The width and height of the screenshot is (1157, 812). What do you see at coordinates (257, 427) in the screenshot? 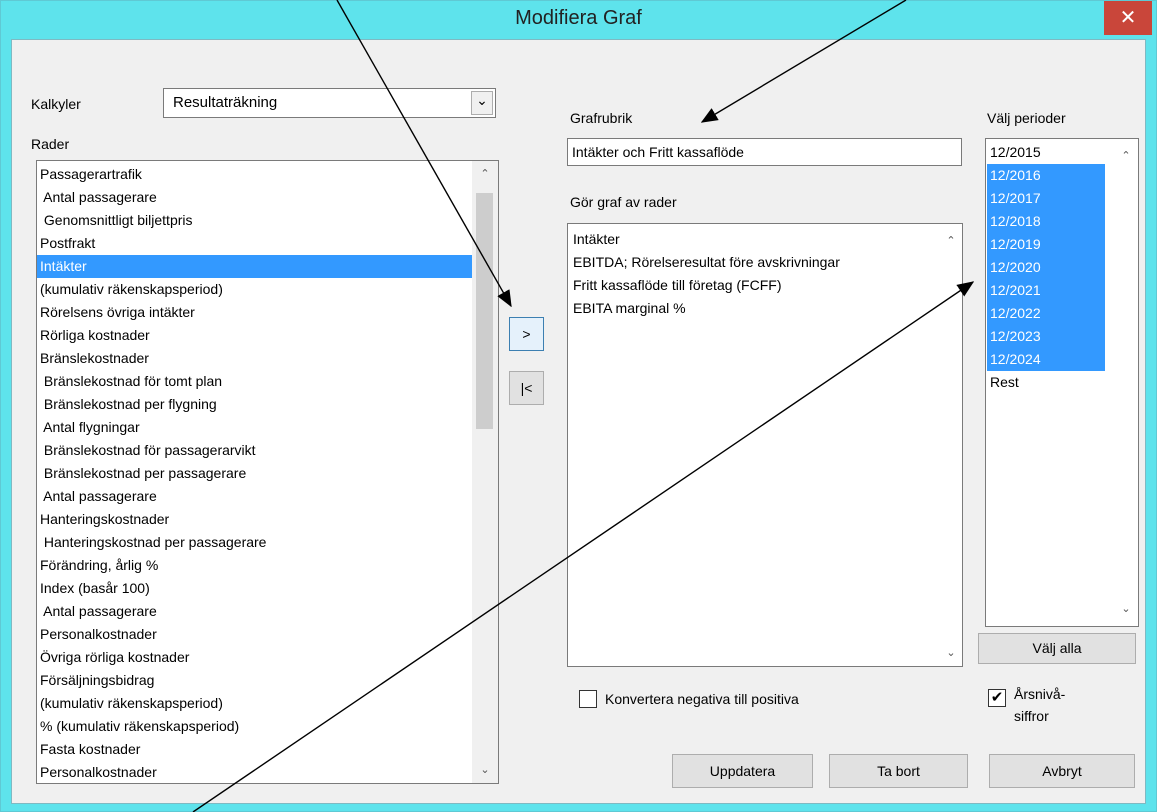
I see `rows-list-item: Antal flygningar` at bounding box center [257, 427].